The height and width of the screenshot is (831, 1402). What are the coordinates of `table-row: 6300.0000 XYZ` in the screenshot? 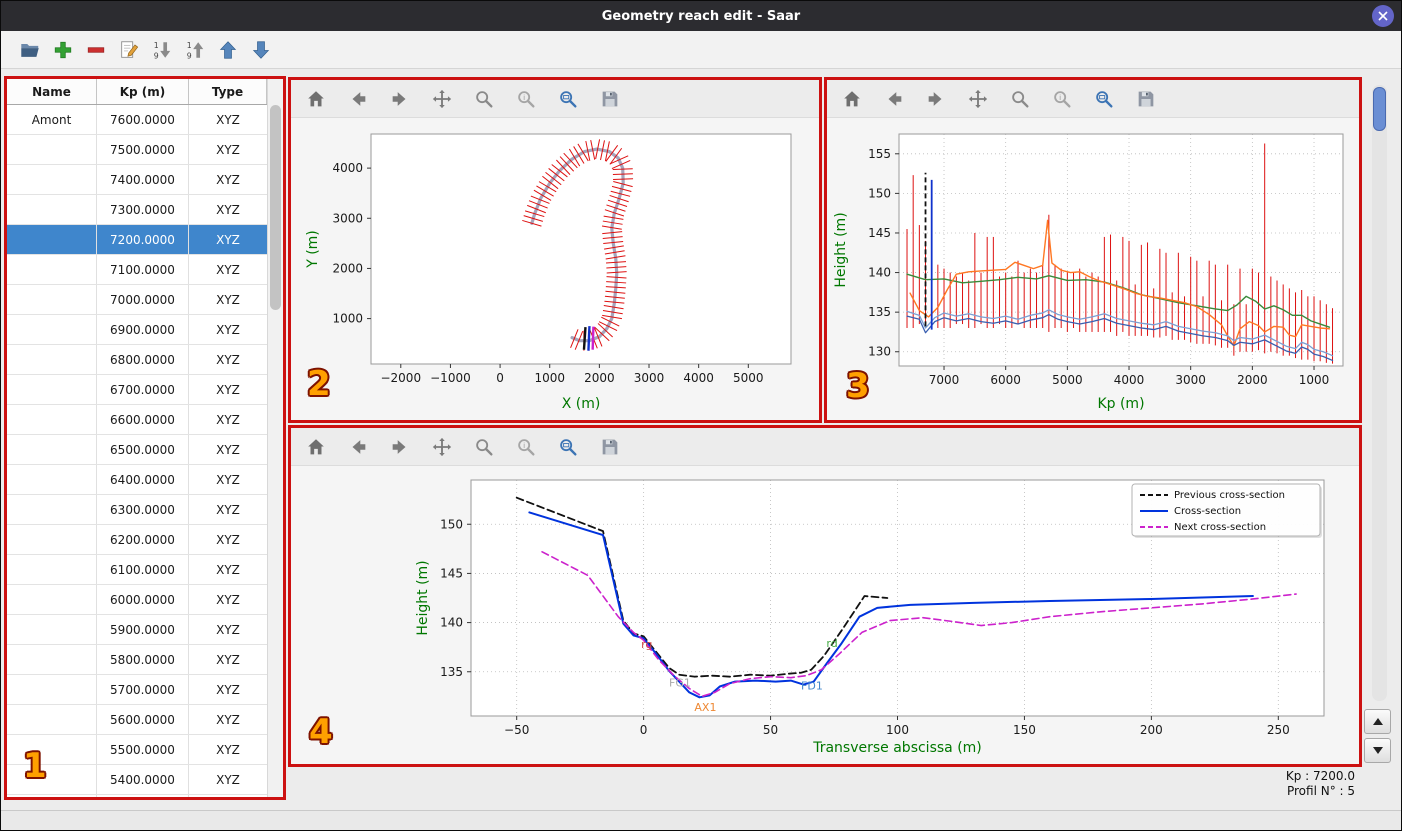 It's located at (137, 510).